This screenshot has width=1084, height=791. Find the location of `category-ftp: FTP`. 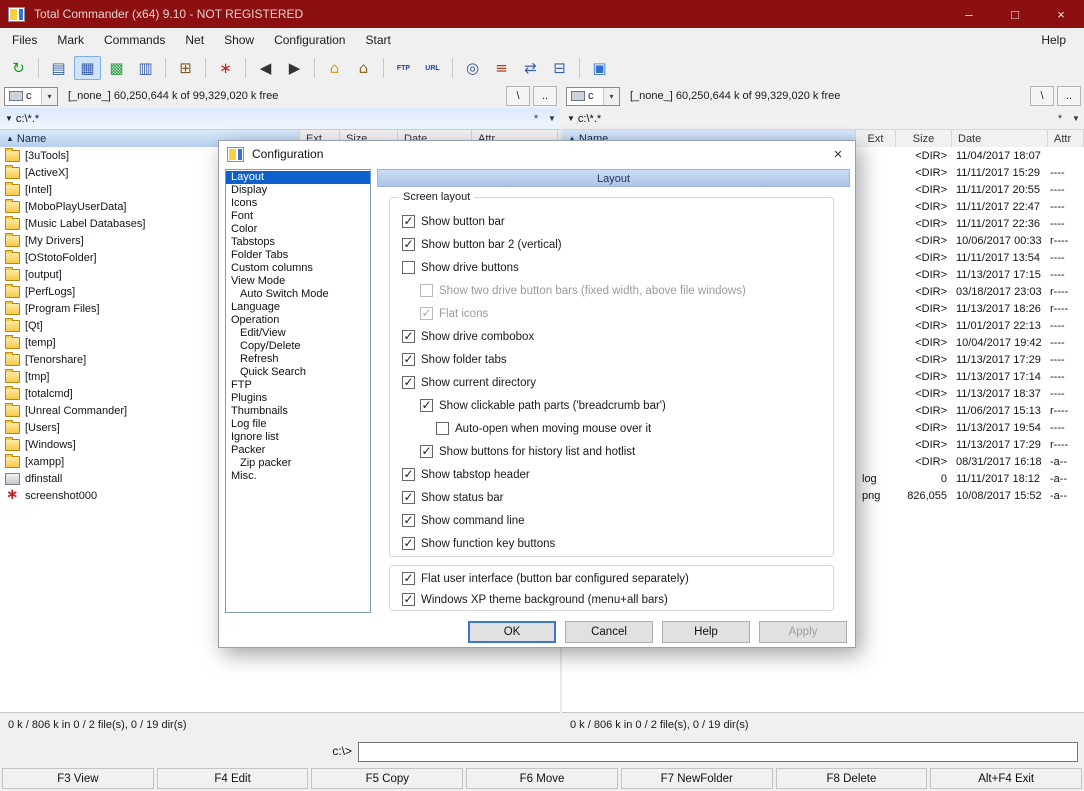

category-ftp: FTP is located at coordinates (298, 385).